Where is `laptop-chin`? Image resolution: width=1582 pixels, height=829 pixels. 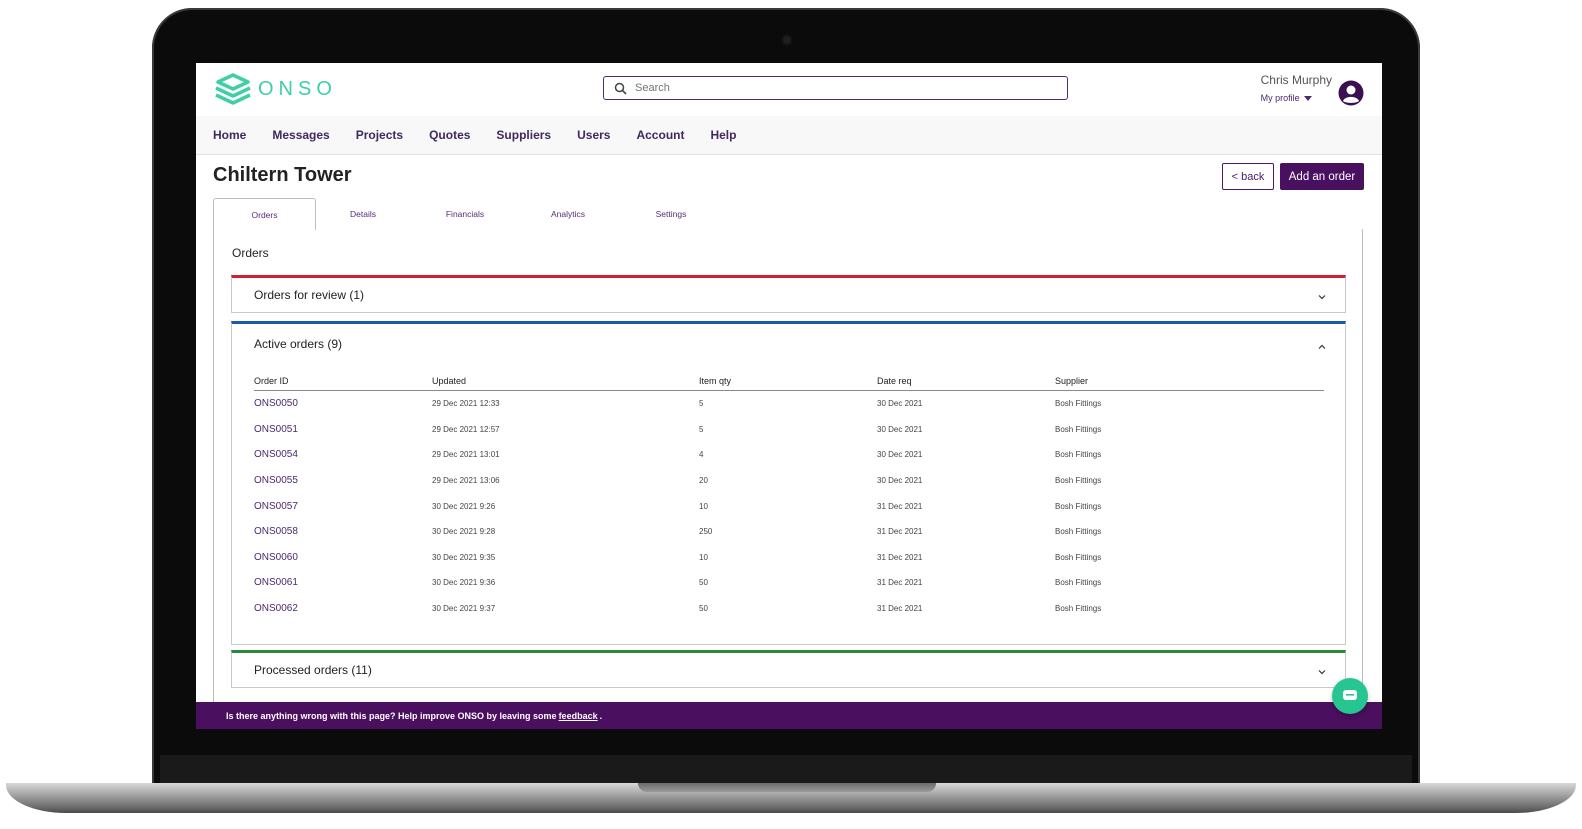 laptop-chin is located at coordinates (786, 769).